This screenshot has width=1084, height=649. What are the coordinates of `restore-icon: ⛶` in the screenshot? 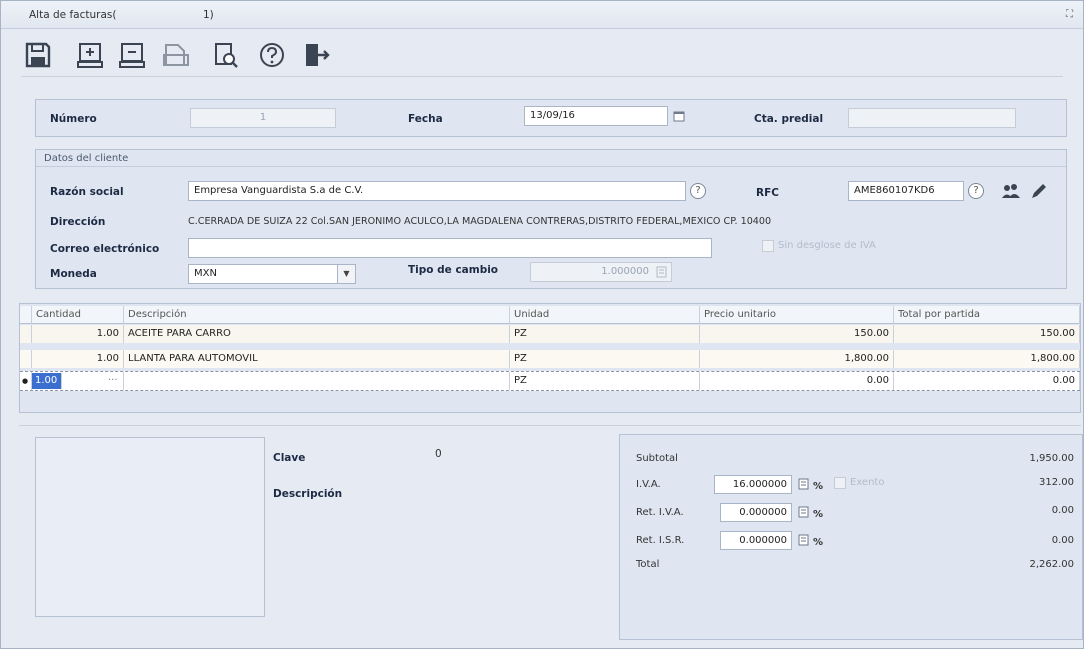 It's located at (1069, 14).